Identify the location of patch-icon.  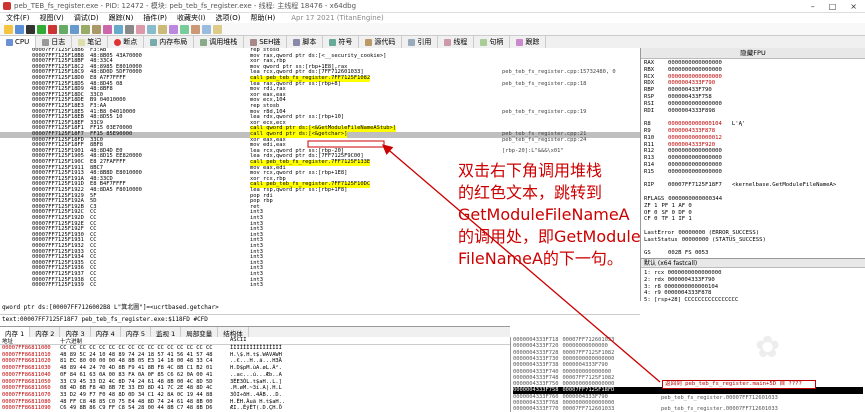
(140, 29).